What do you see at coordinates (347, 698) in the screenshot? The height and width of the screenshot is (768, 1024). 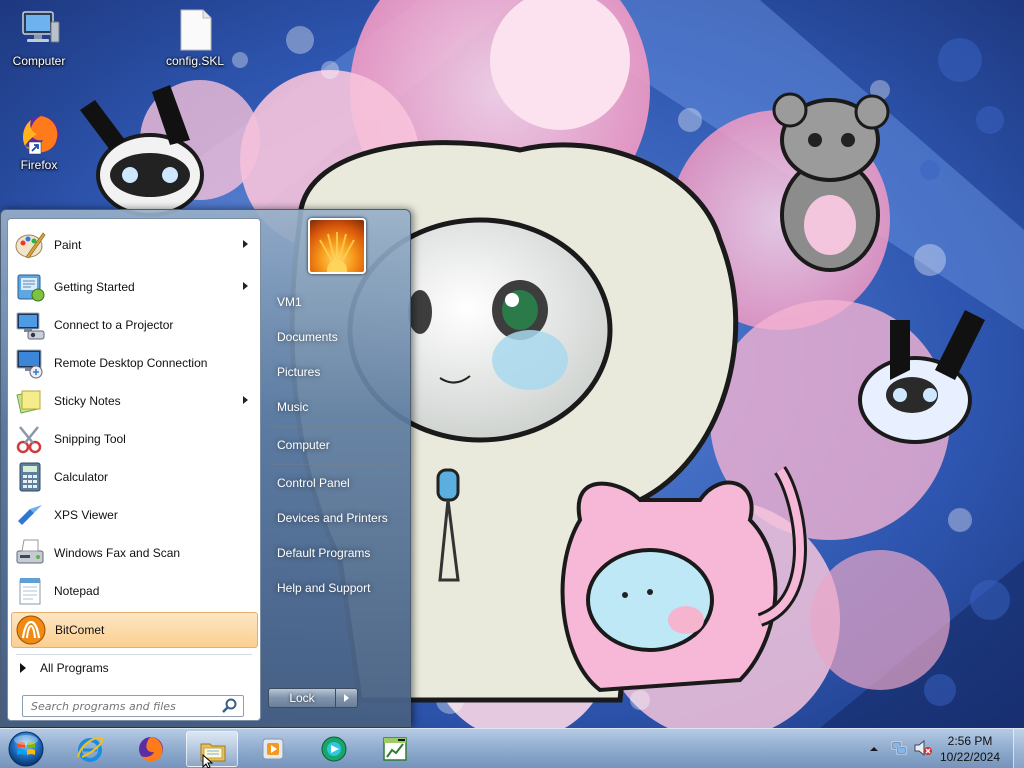 I see `power-options-arrow-button` at bounding box center [347, 698].